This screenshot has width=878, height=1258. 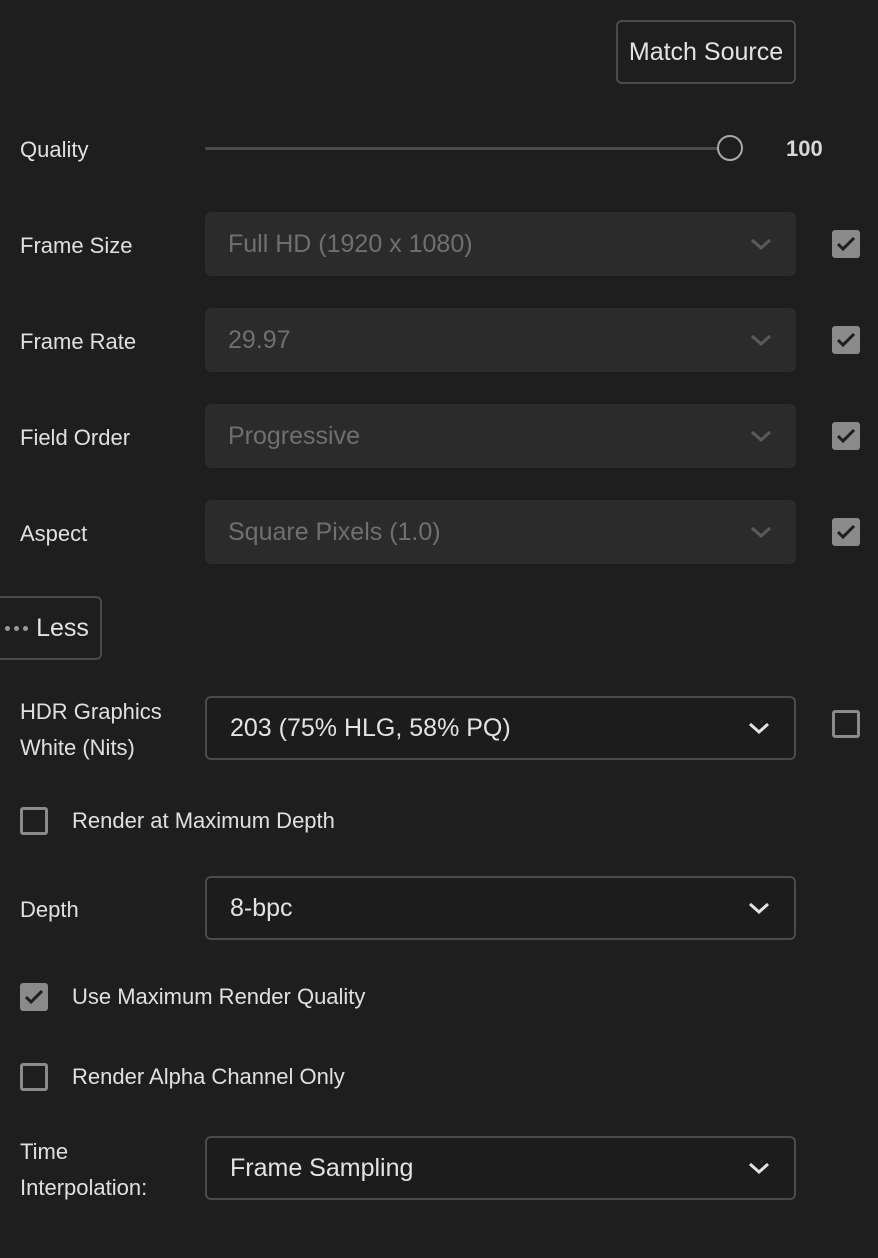 I want to click on frame-rate-value: 29.97, so click(x=259, y=339).